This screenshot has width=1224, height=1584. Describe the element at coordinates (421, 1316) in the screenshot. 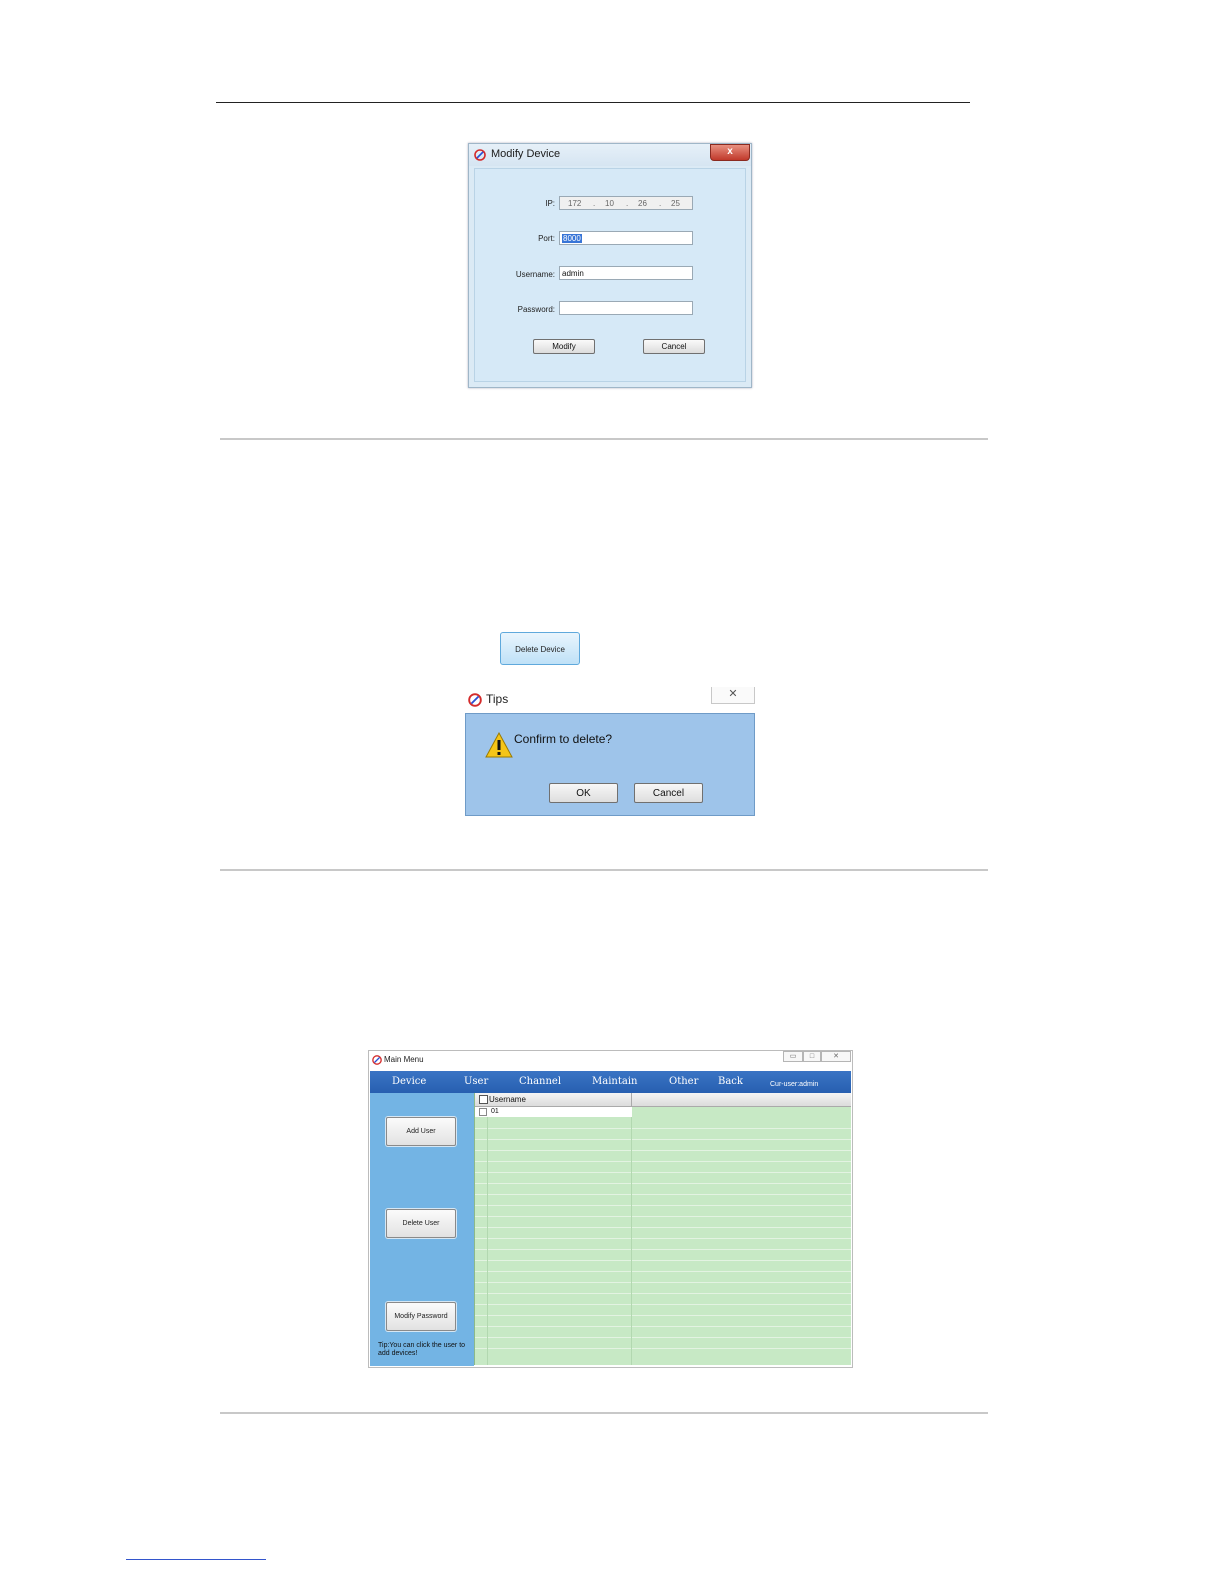

I see `modify-password-button: Modify Password` at that location.